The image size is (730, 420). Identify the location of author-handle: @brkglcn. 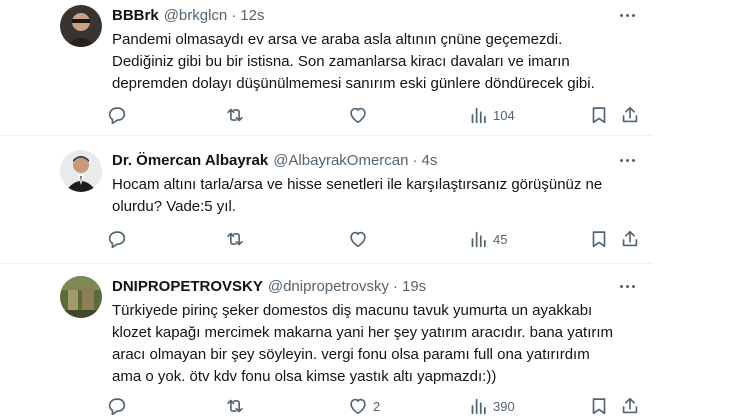
(196, 15).